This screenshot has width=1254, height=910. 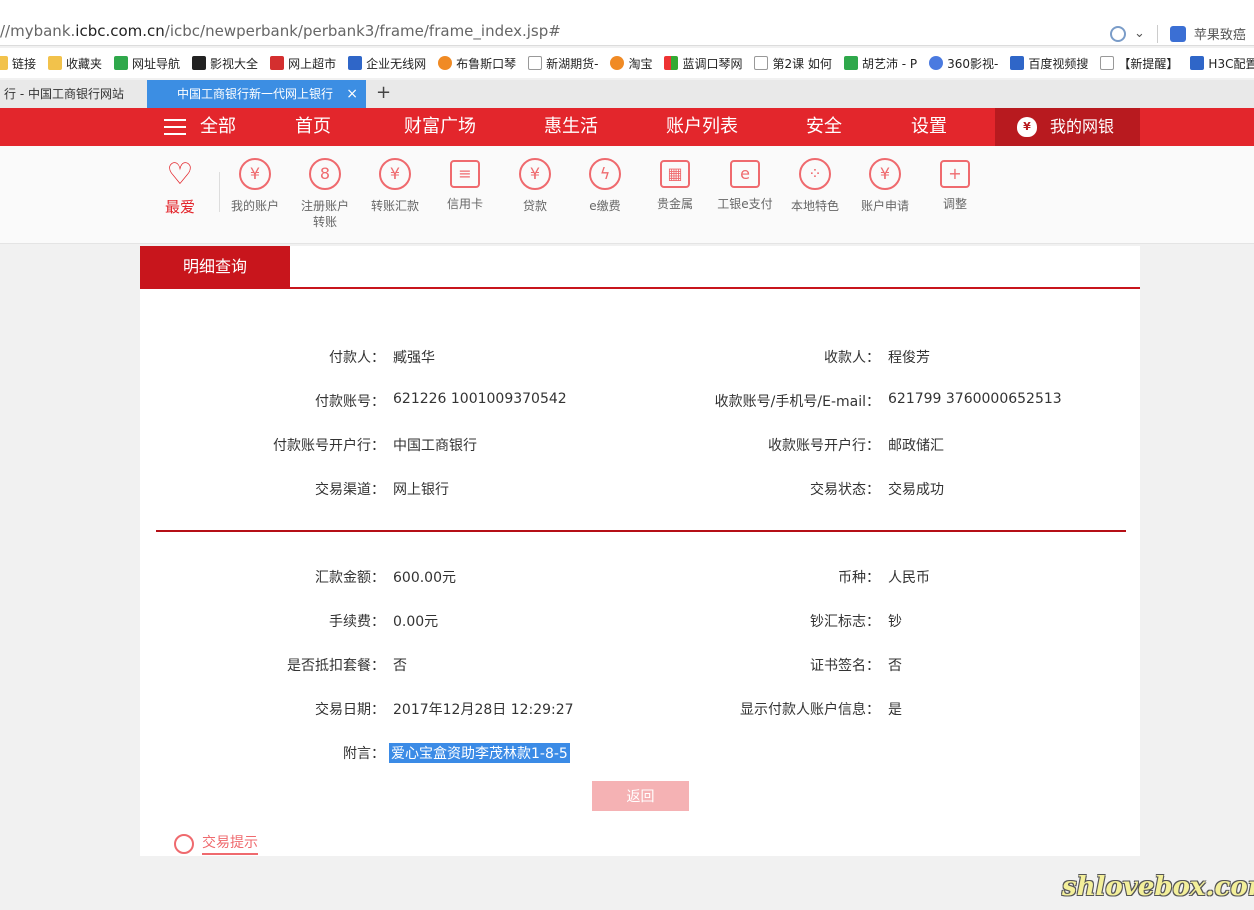 I want to click on nav-all: 全部, so click(x=218, y=127).